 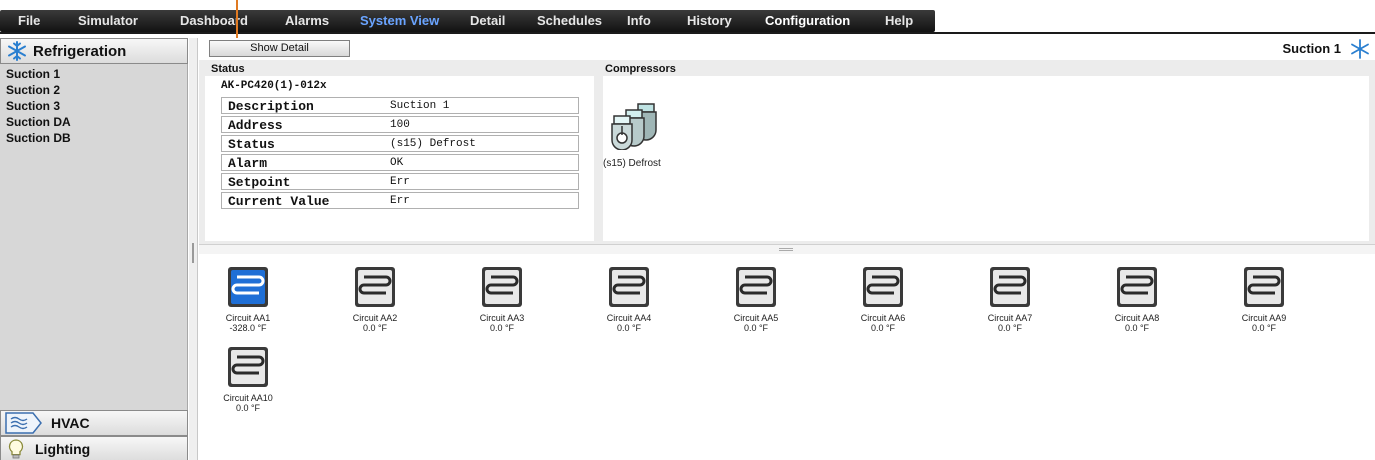 I want to click on circuit-name: Circuit AA1, so click(x=248, y=318).